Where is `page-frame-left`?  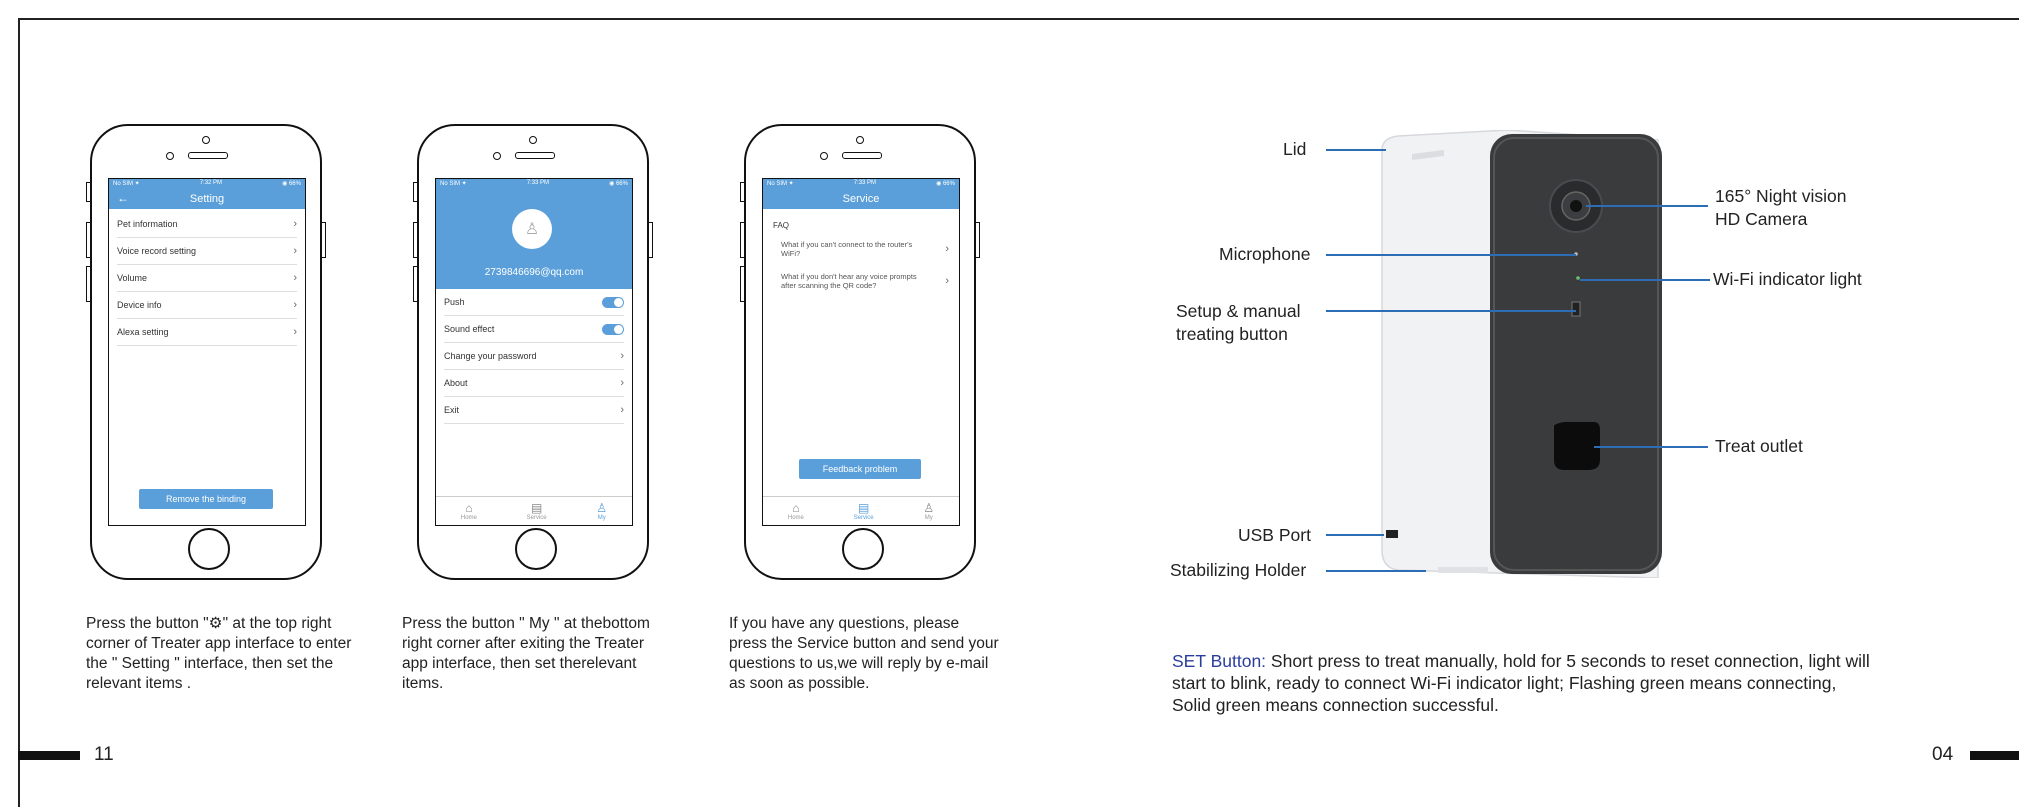
page-frame-left is located at coordinates (19, 412).